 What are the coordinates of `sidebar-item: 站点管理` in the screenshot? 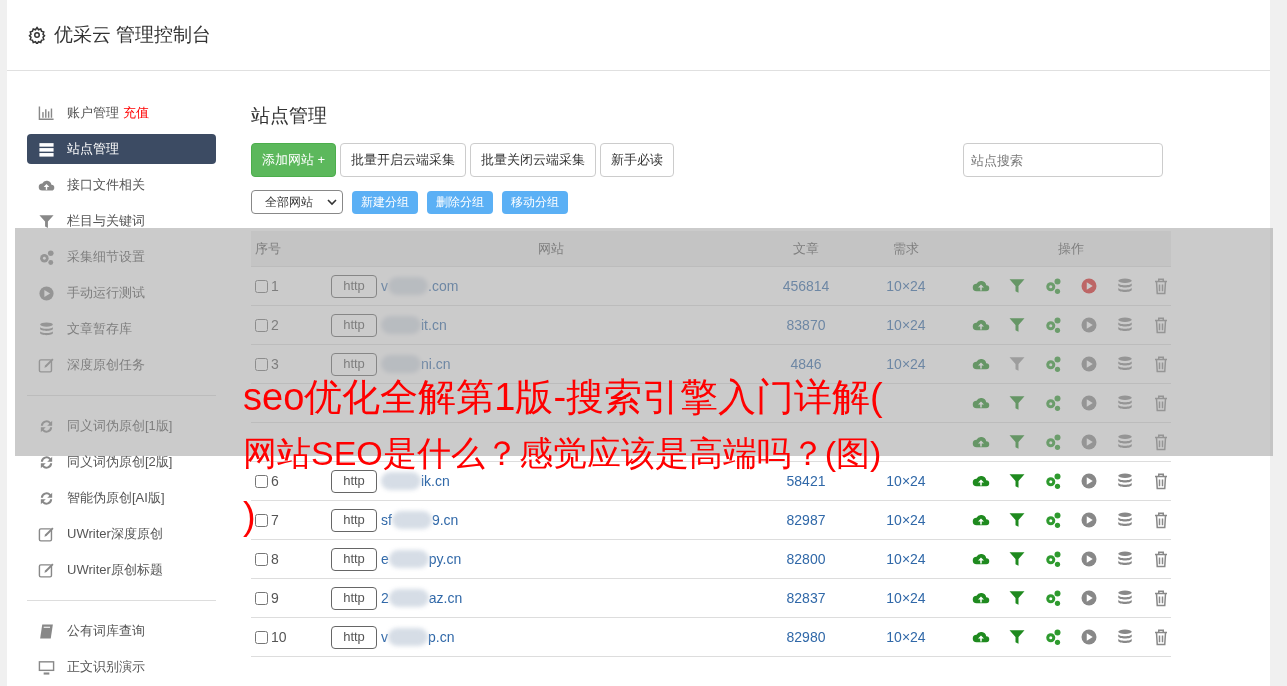 It's located at (121, 149).